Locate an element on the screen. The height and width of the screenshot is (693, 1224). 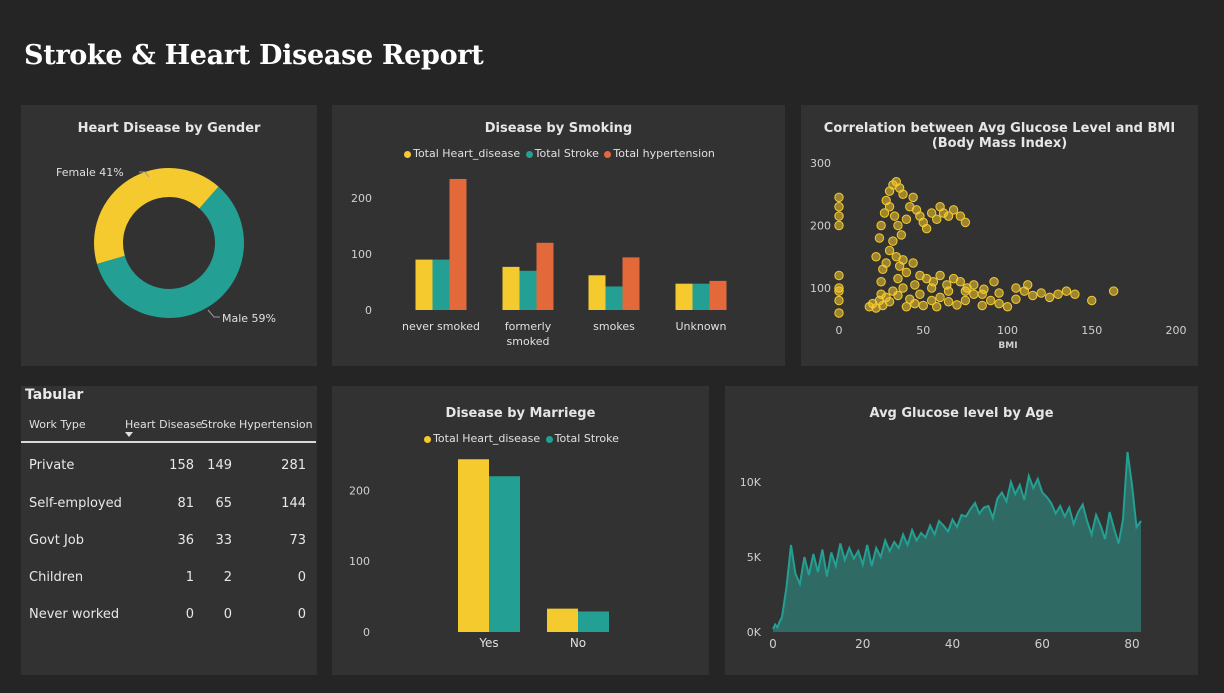
table-row: Private 158 149 281 is located at coordinates (169, 468).